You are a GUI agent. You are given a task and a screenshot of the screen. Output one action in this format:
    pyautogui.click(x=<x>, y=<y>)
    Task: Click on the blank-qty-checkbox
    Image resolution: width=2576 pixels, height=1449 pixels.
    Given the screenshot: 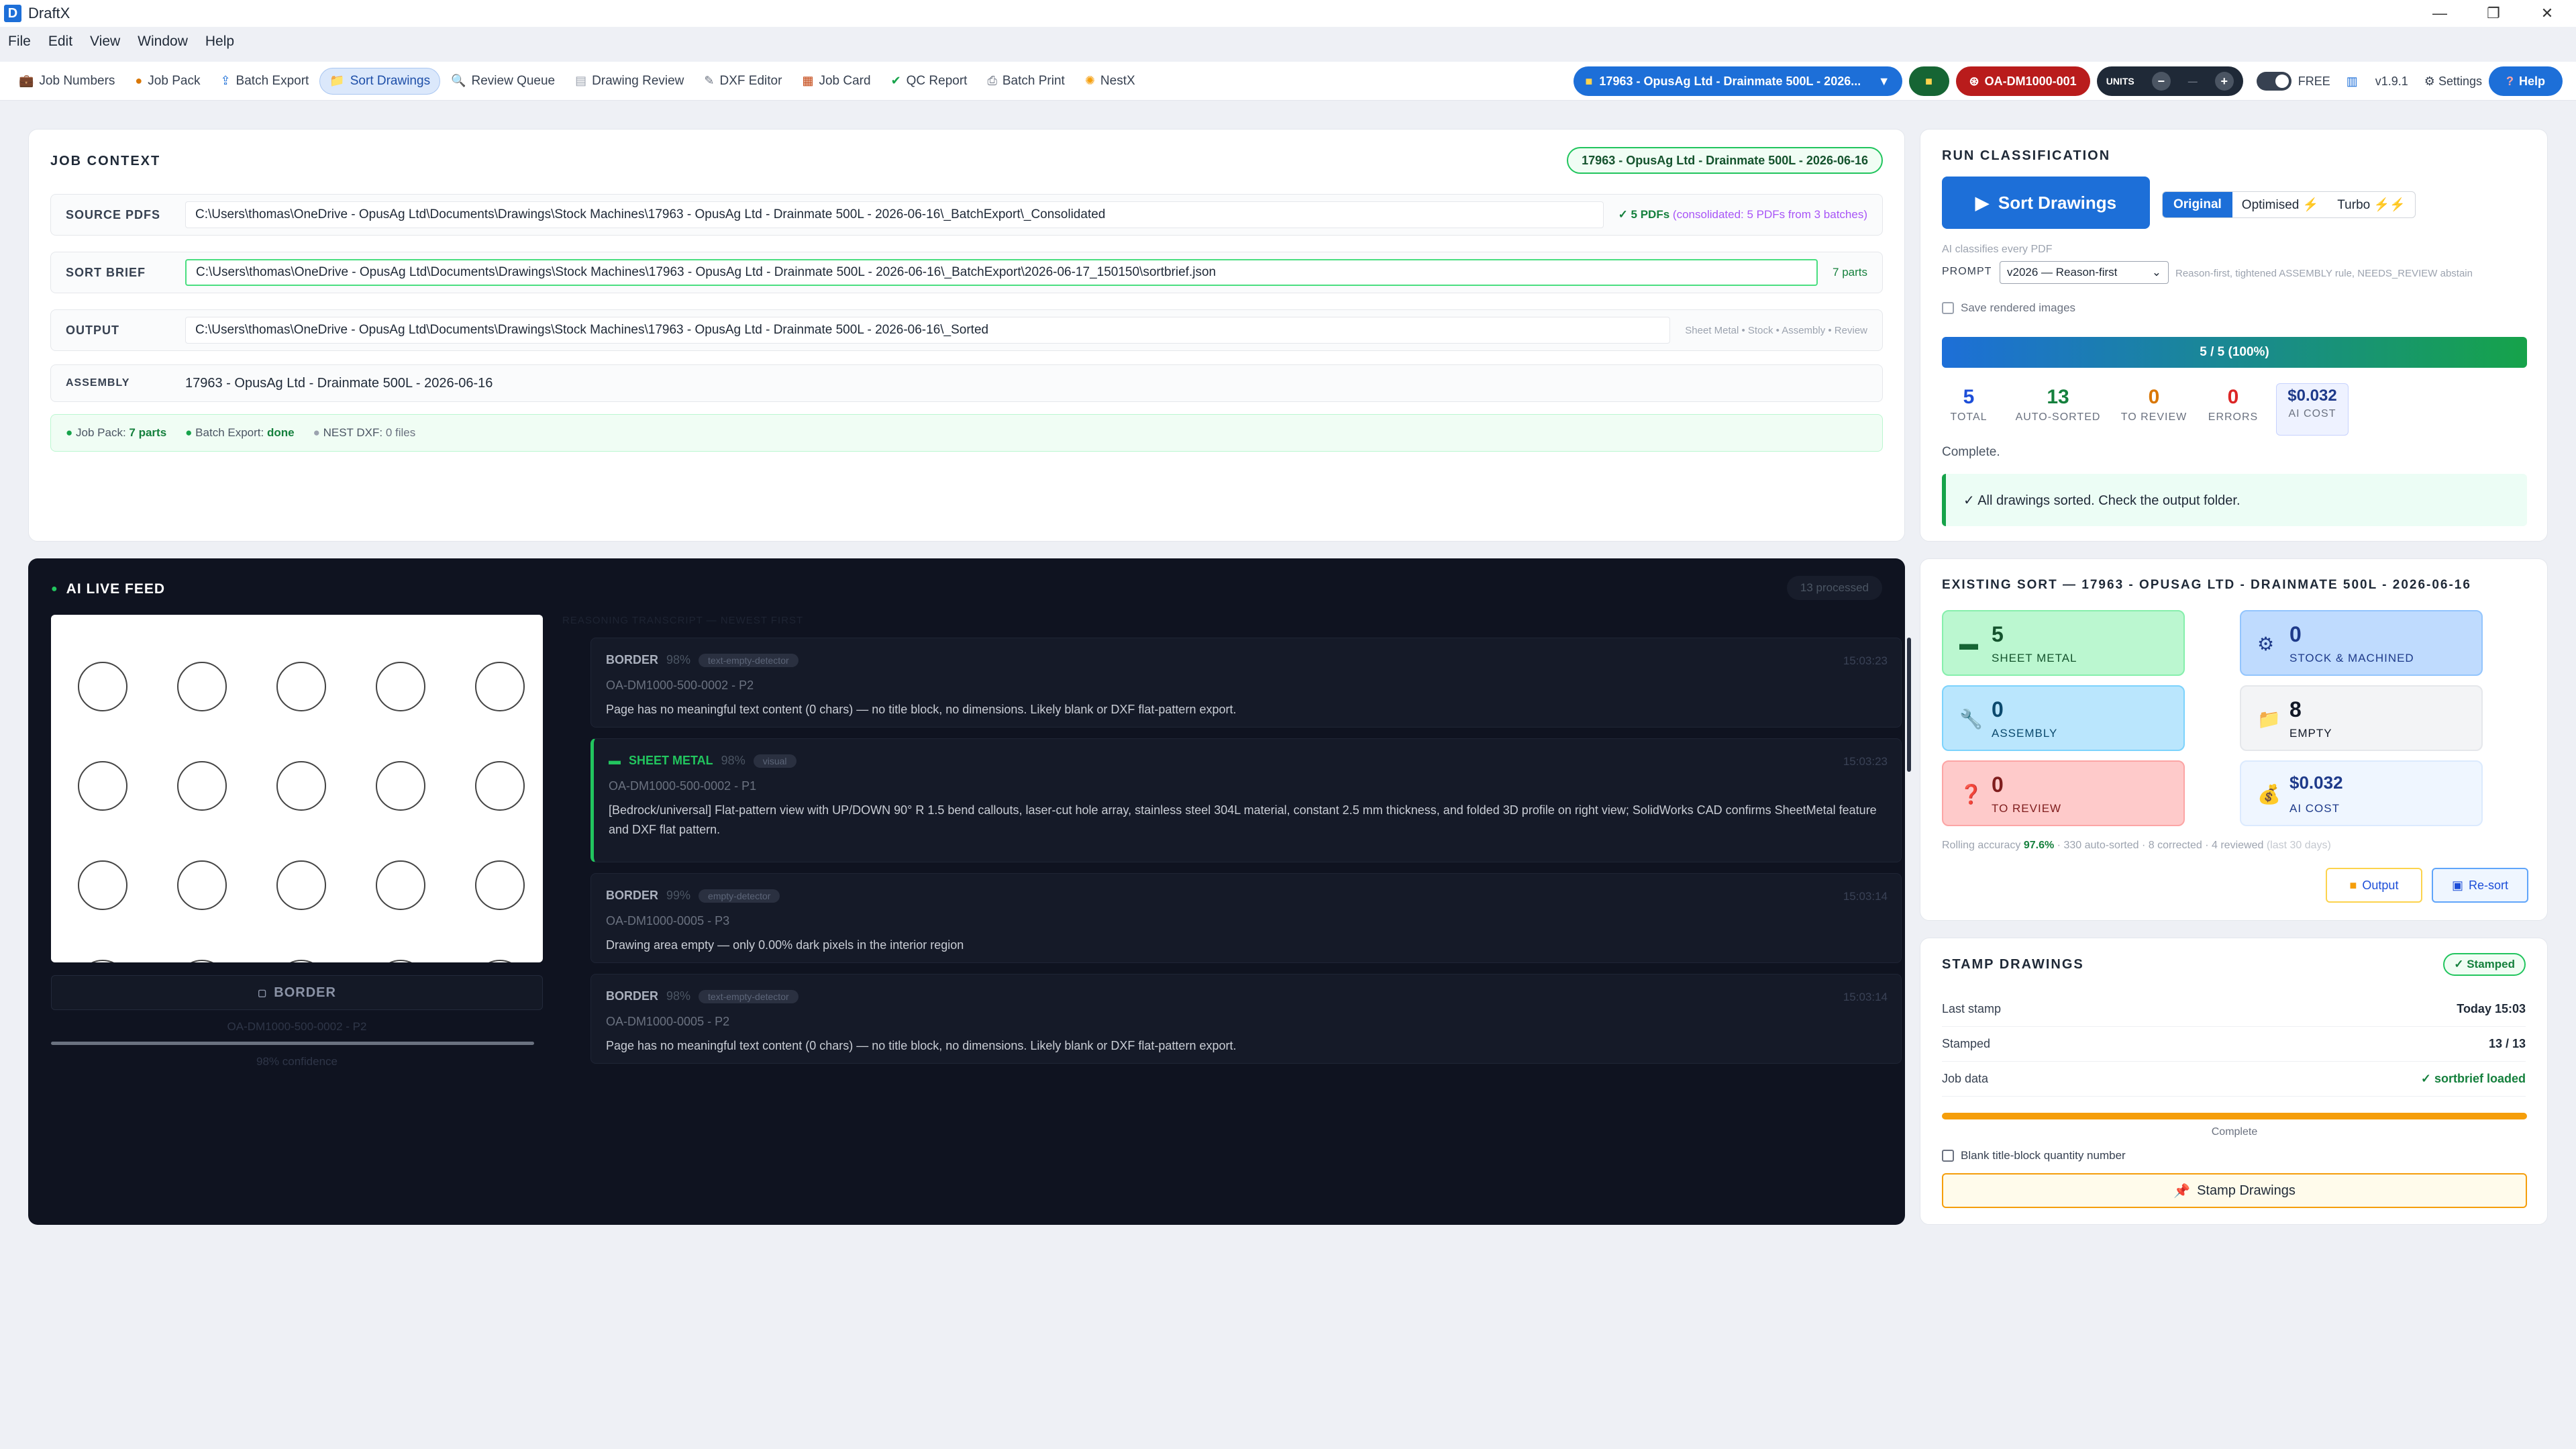 What is the action you would take?
    pyautogui.click(x=1948, y=1156)
    